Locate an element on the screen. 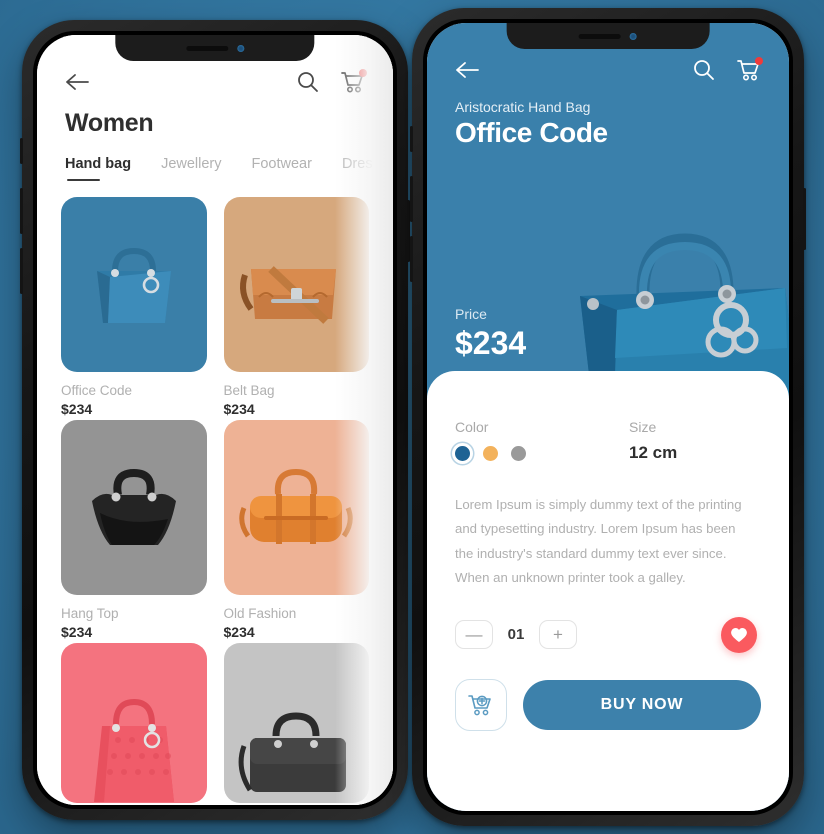 Image resolution: width=824 pixels, height=834 pixels. product-image-pink-bag is located at coordinates (134, 723).